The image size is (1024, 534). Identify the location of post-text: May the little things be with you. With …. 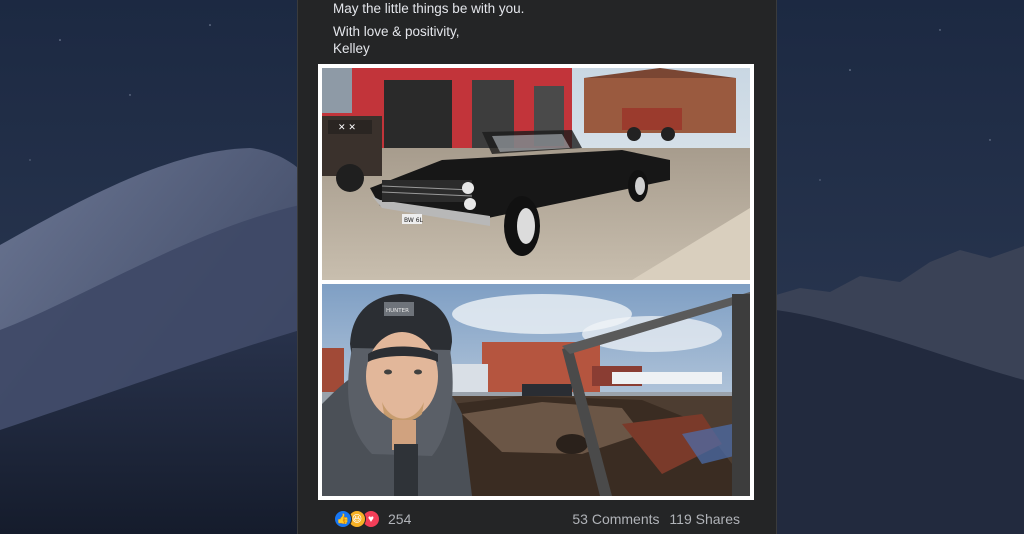
(428, 28).